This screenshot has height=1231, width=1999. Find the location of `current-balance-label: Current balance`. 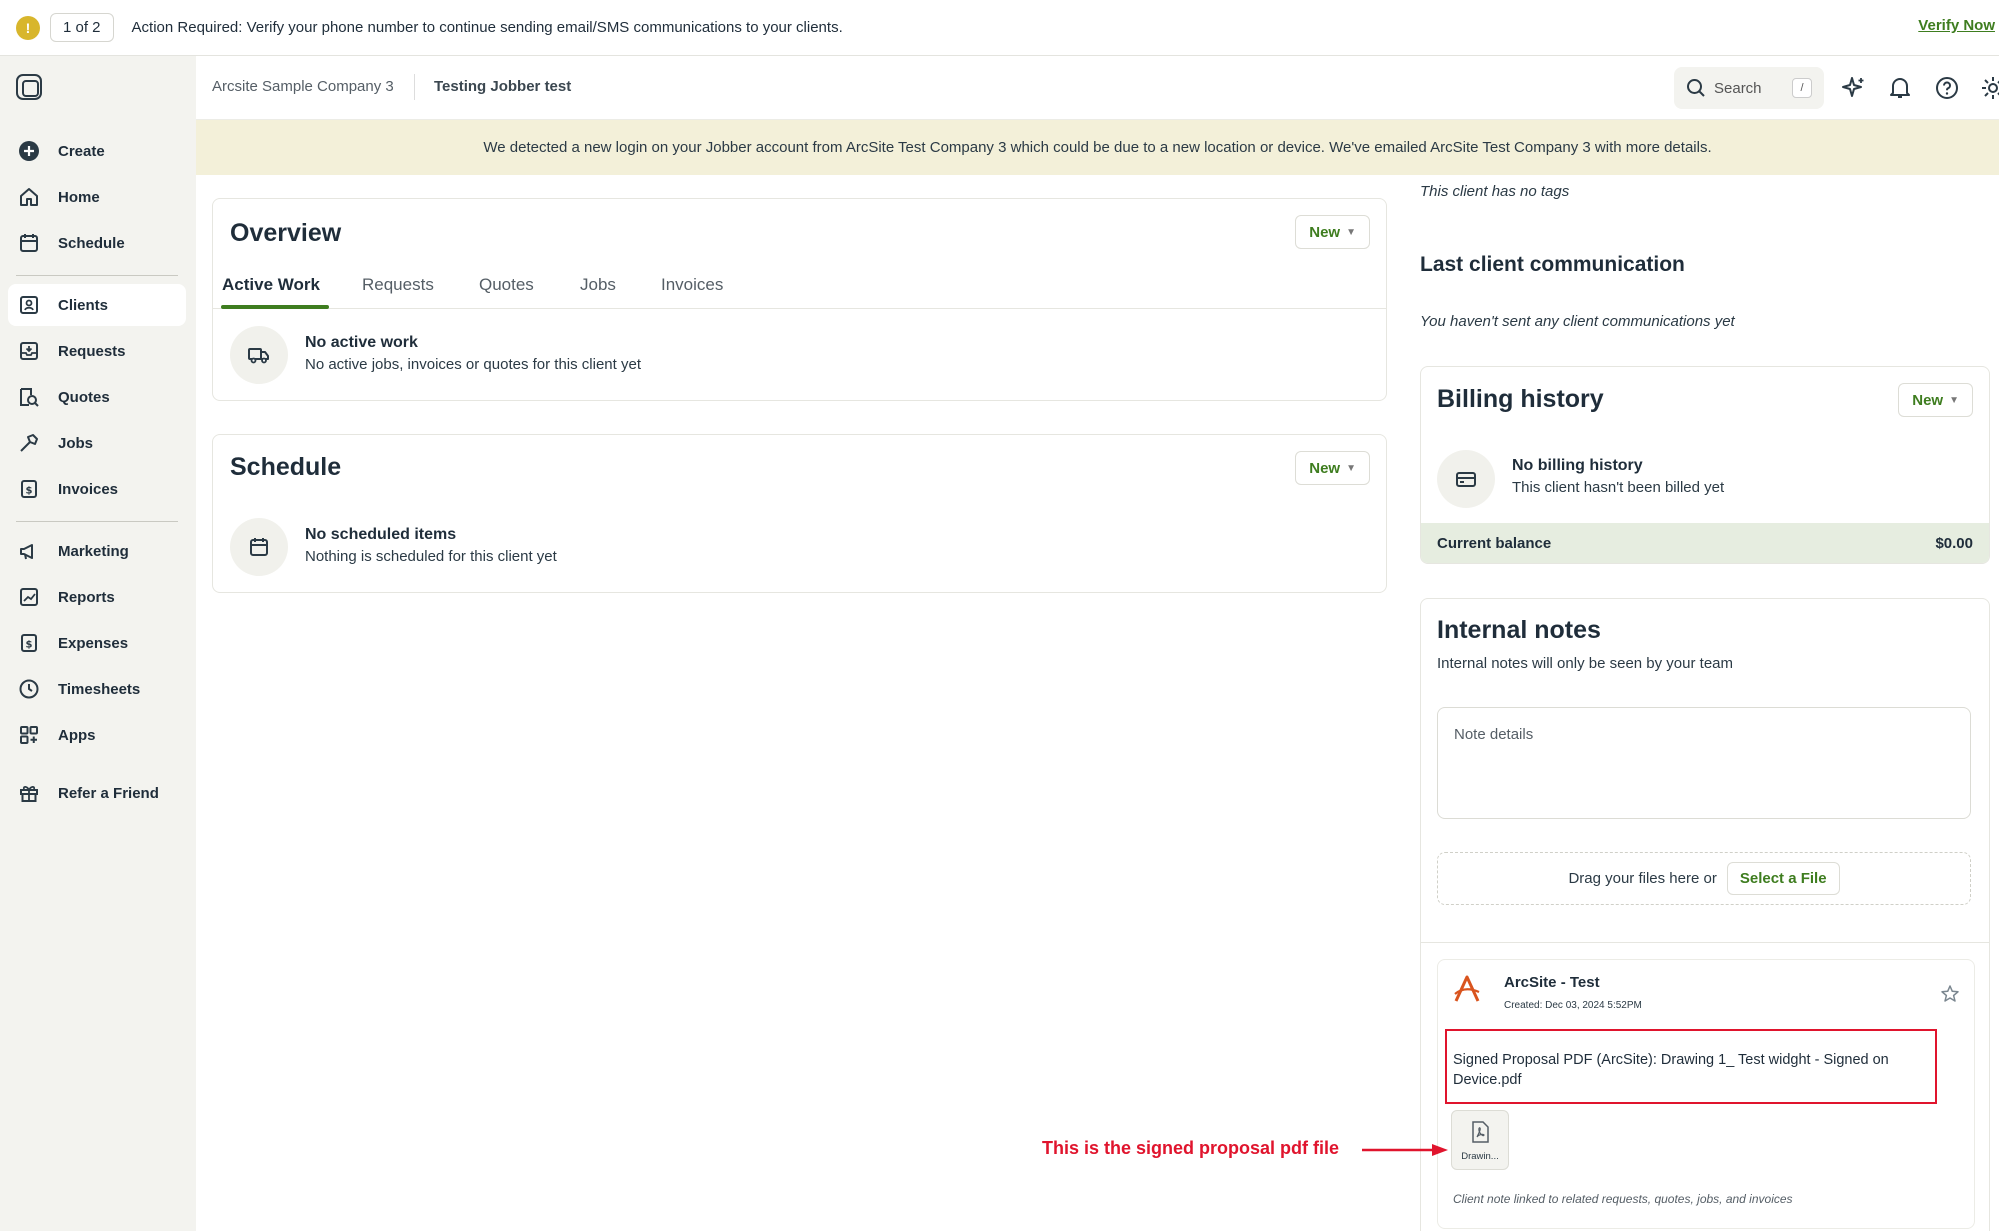

current-balance-label: Current balance is located at coordinates (1494, 543).